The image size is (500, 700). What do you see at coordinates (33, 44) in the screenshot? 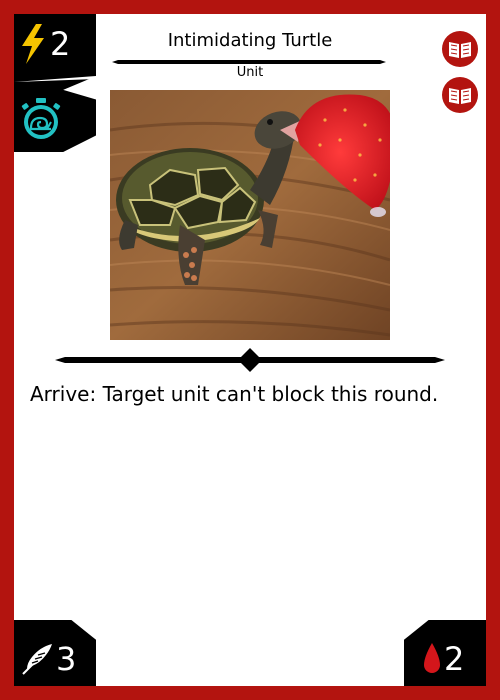
I see `lightning-bolt-icon` at bounding box center [33, 44].